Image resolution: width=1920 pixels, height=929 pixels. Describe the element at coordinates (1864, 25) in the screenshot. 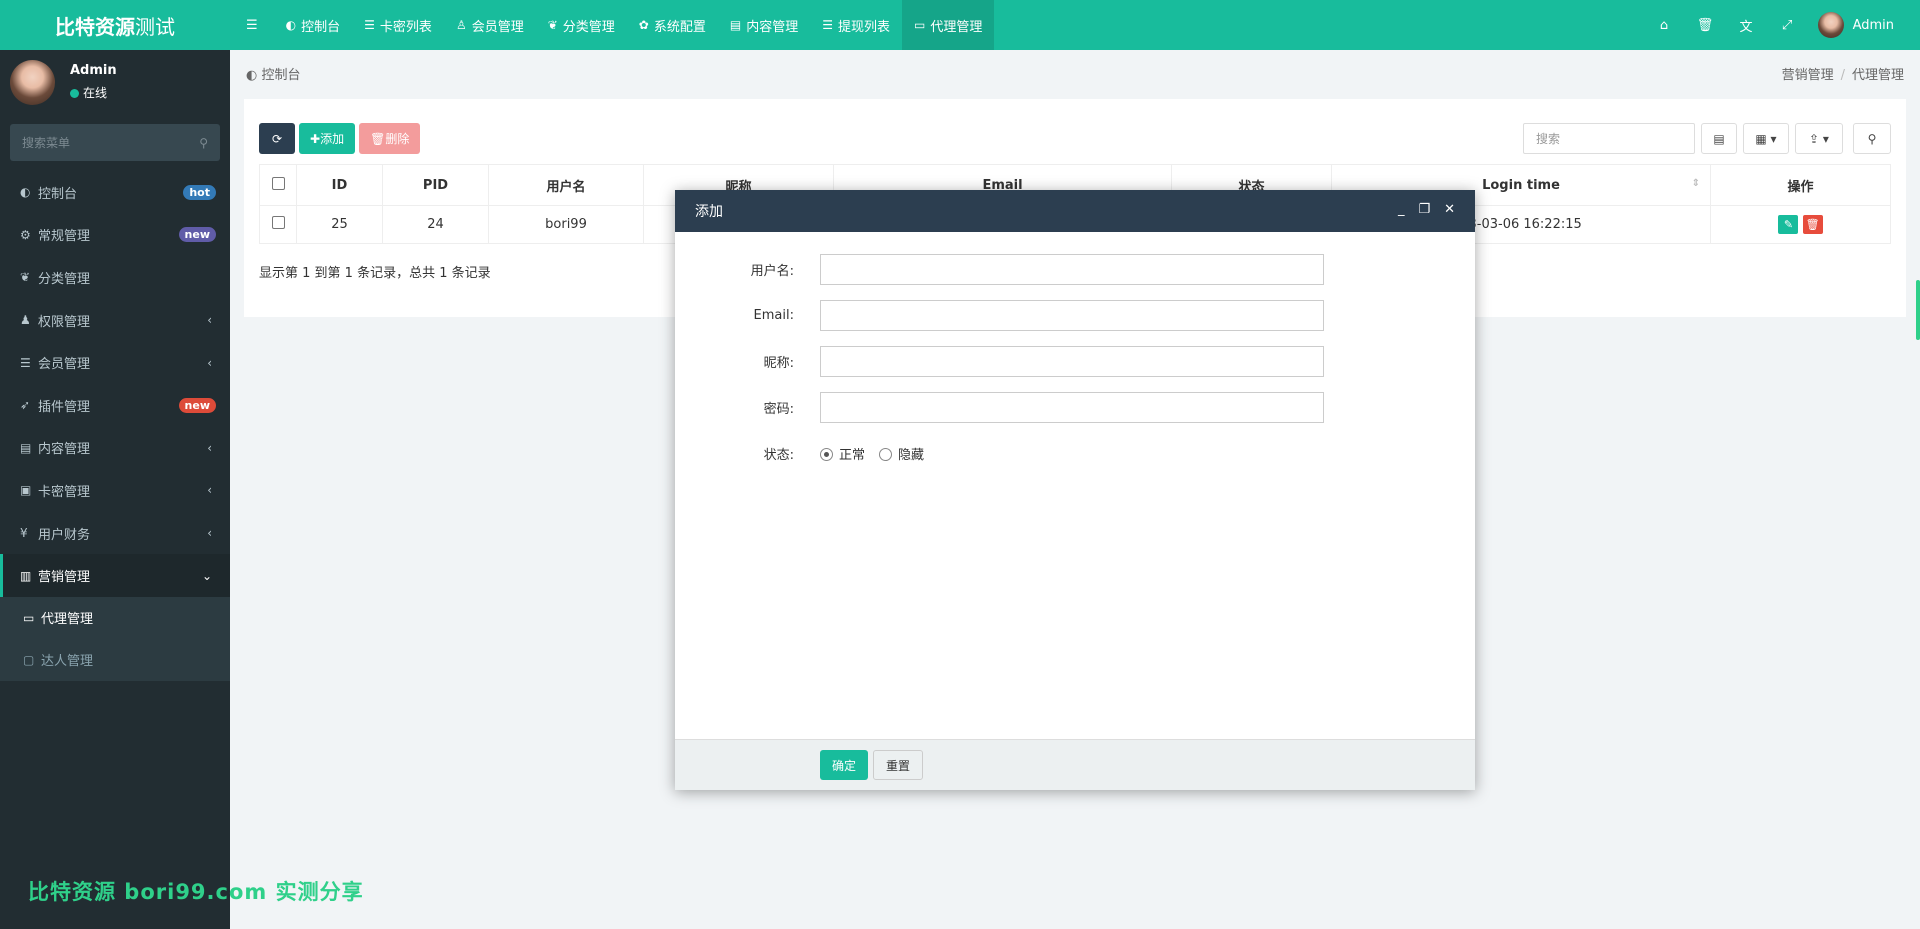

I see `navbar-user-menu: Admin` at that location.